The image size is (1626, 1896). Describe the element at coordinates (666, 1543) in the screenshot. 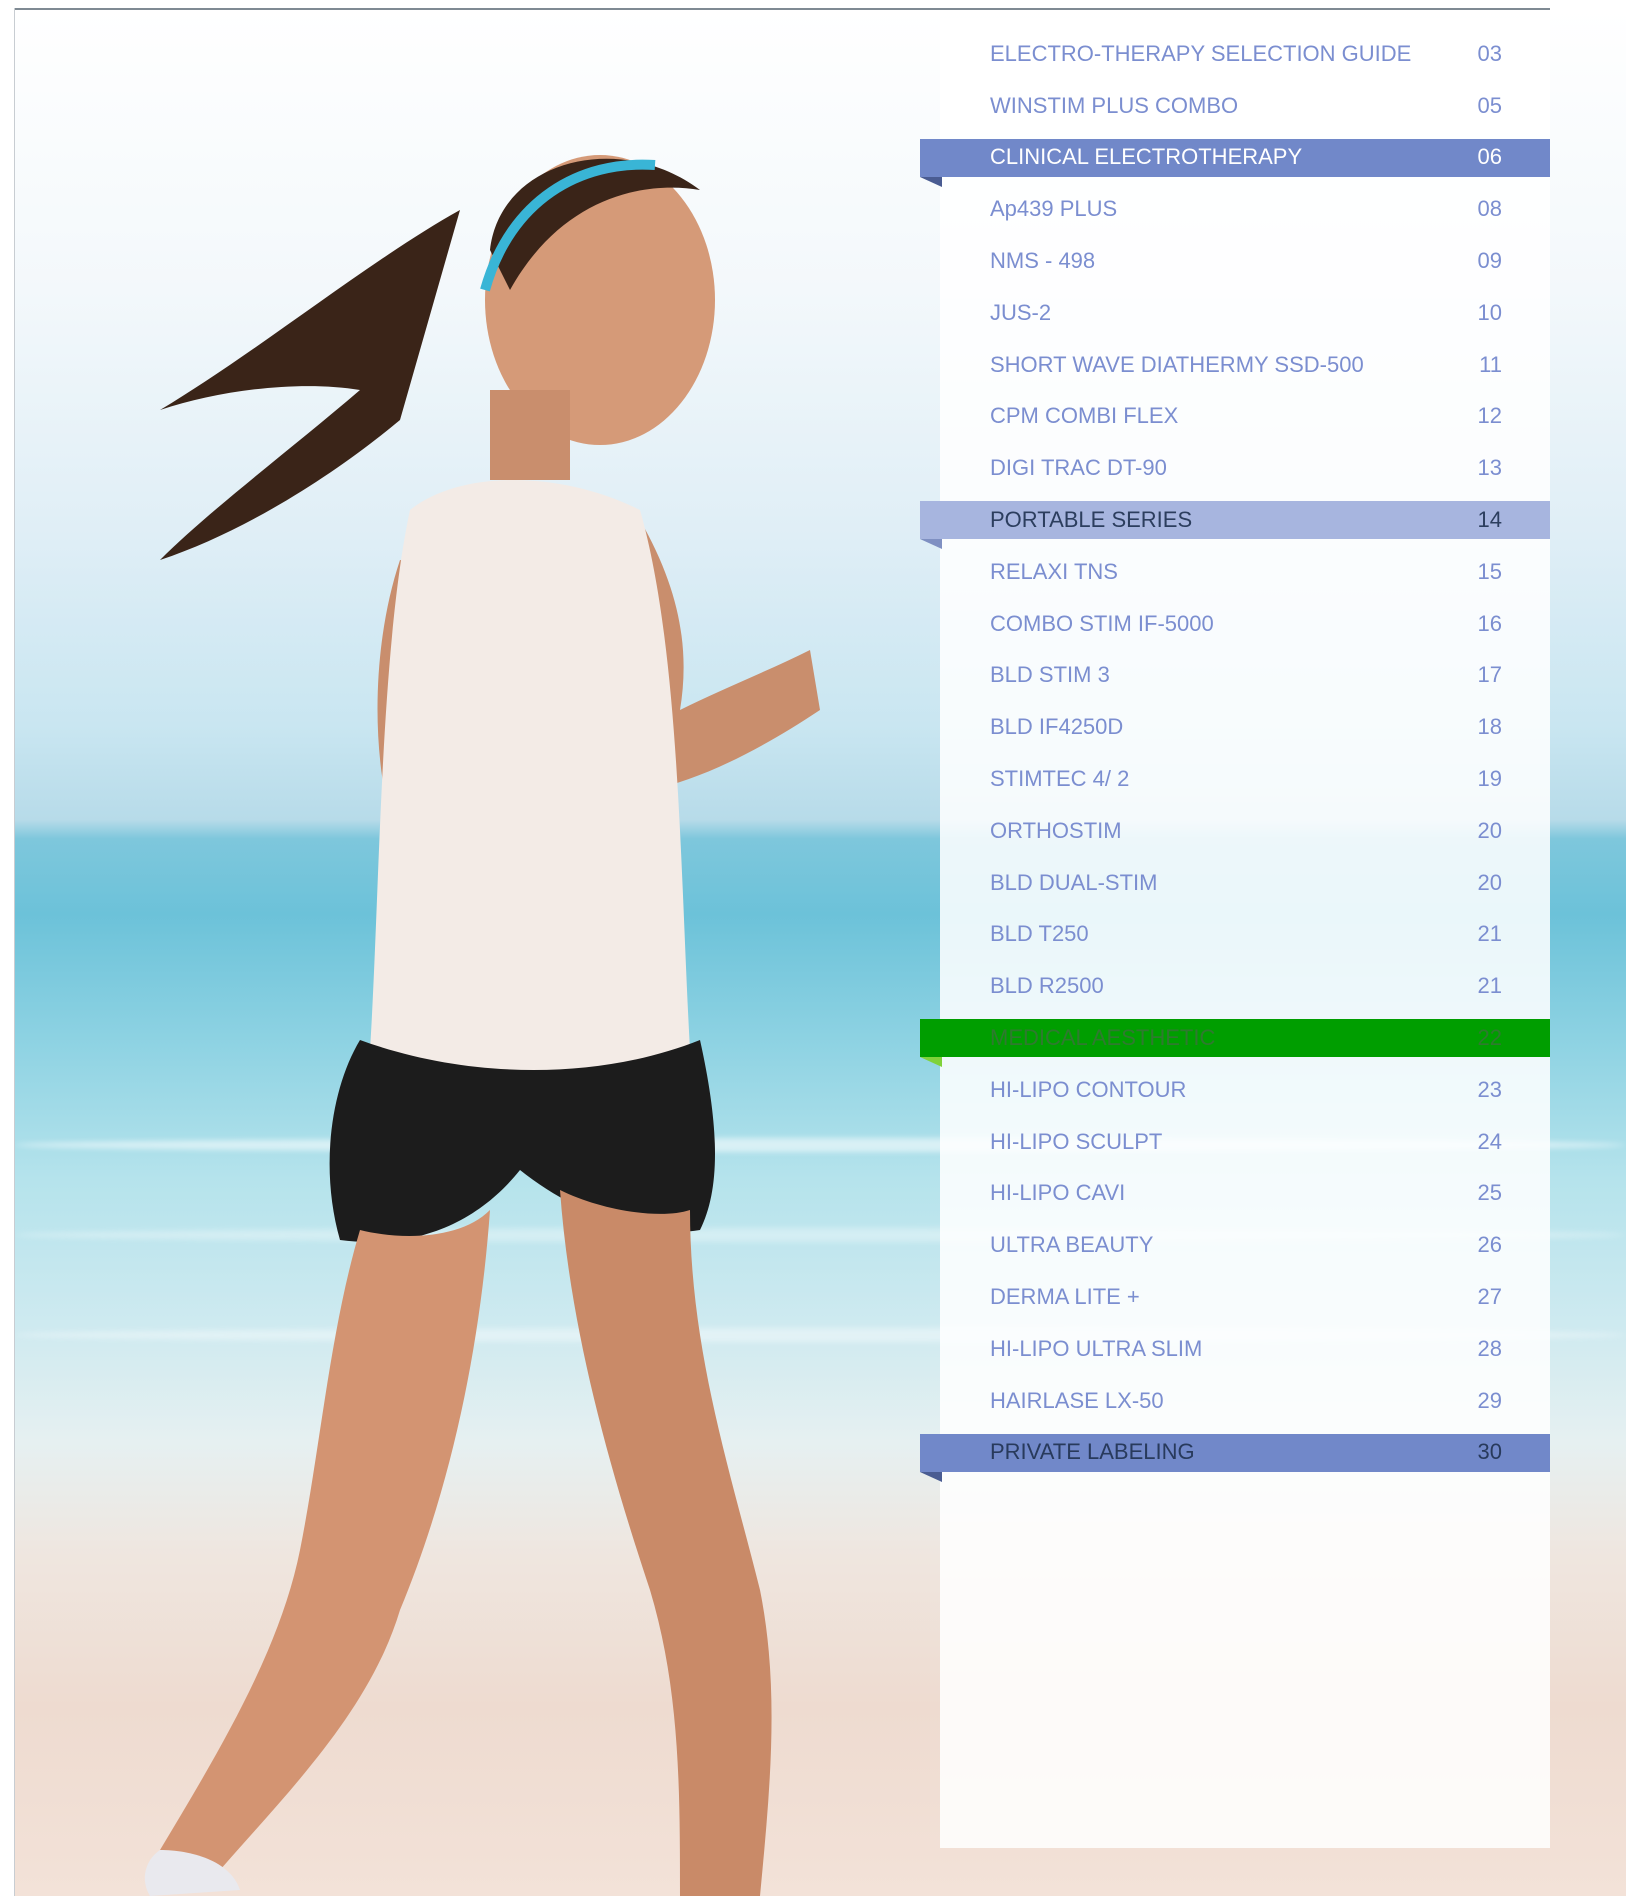

I see `leg-back` at that location.